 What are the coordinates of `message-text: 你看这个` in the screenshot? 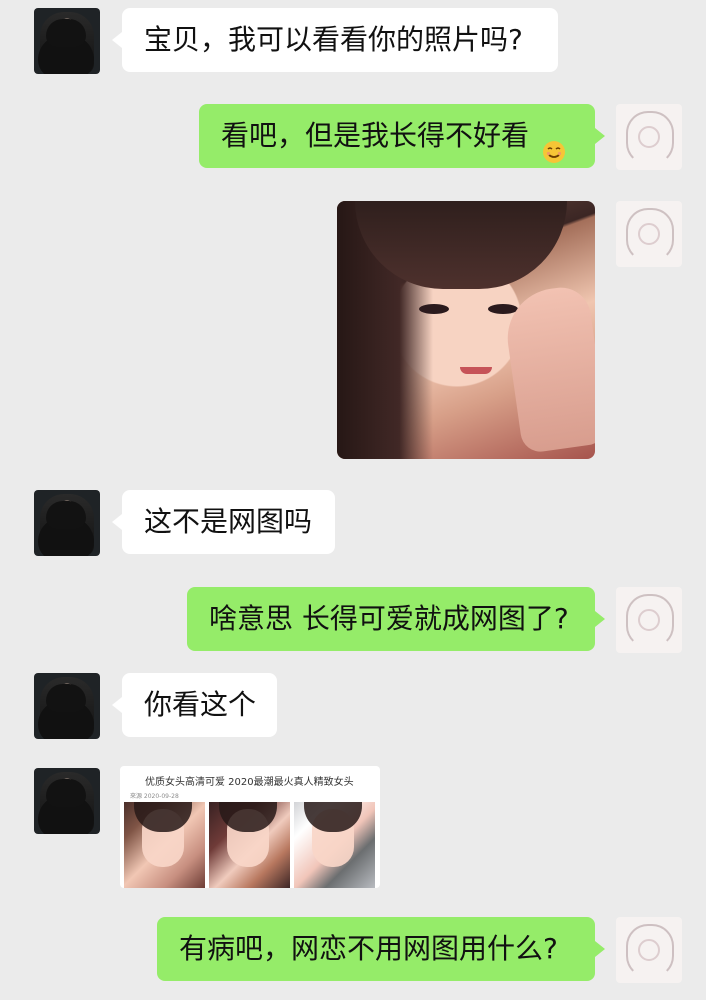 It's located at (200, 704).